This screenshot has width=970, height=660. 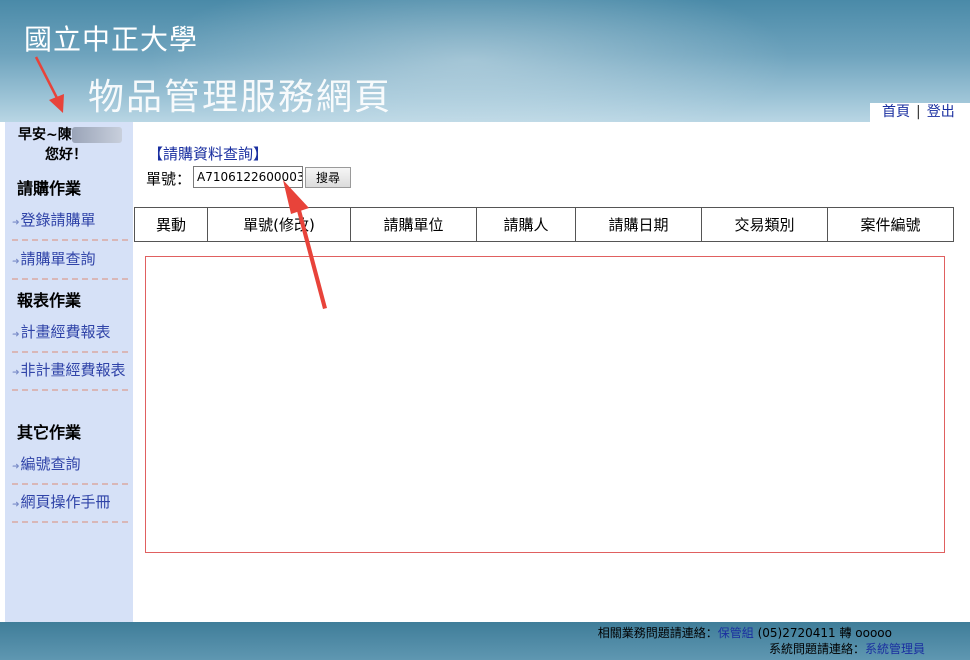 What do you see at coordinates (65, 502) in the screenshot?
I see `sidebar-item-label: 網頁操作手冊` at bounding box center [65, 502].